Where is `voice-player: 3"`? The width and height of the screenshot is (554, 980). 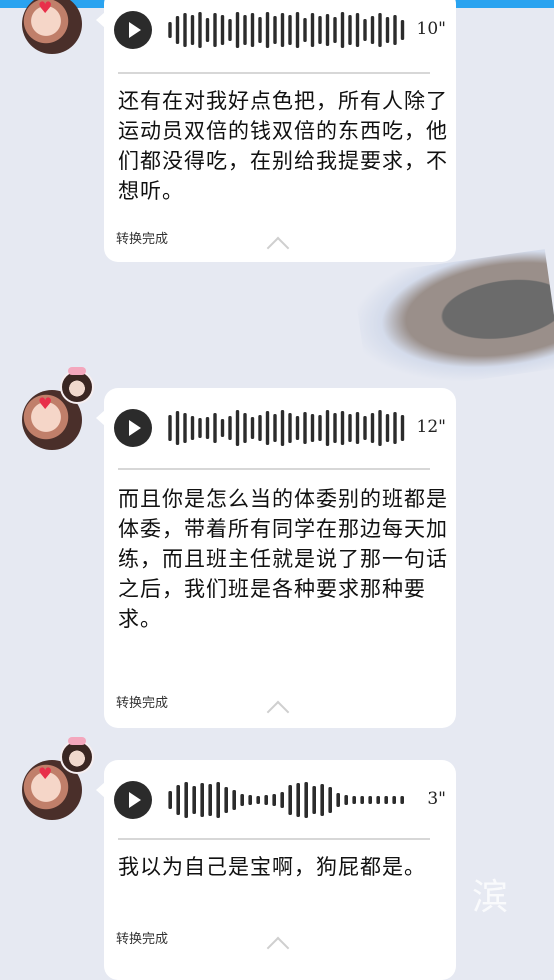 voice-player: 3" is located at coordinates (280, 800).